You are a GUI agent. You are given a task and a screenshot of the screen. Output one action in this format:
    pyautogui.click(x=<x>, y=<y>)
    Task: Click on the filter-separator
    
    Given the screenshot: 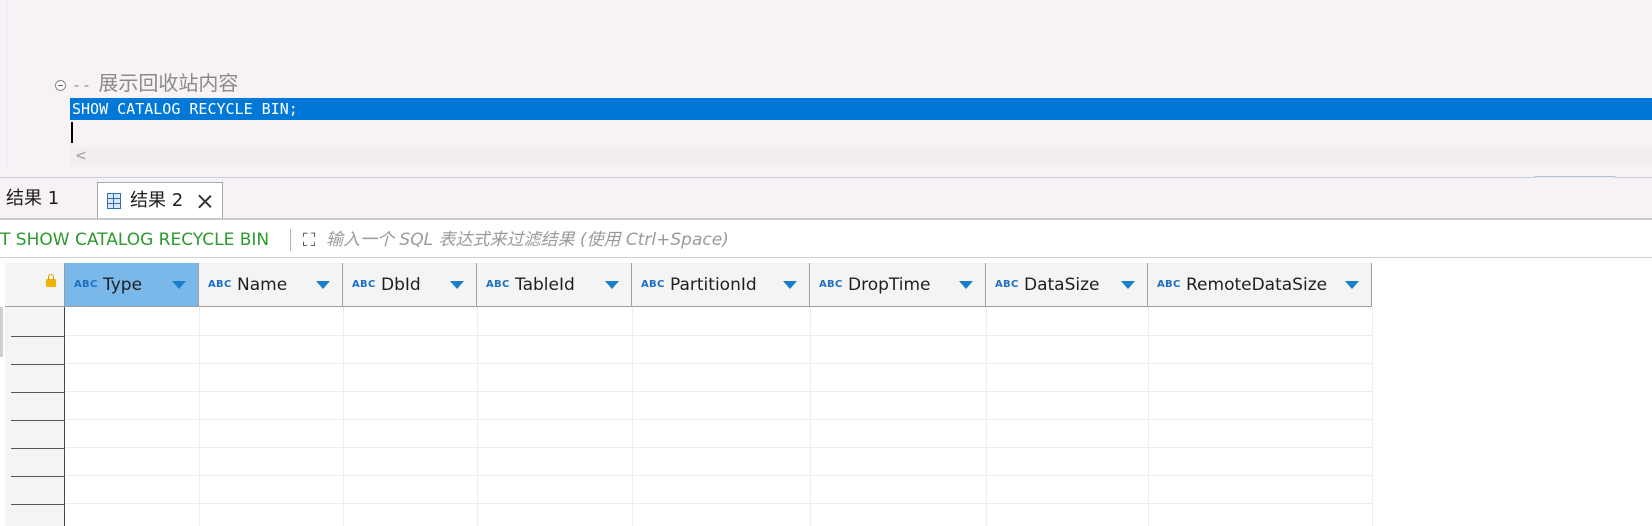 What is the action you would take?
    pyautogui.click(x=290, y=240)
    